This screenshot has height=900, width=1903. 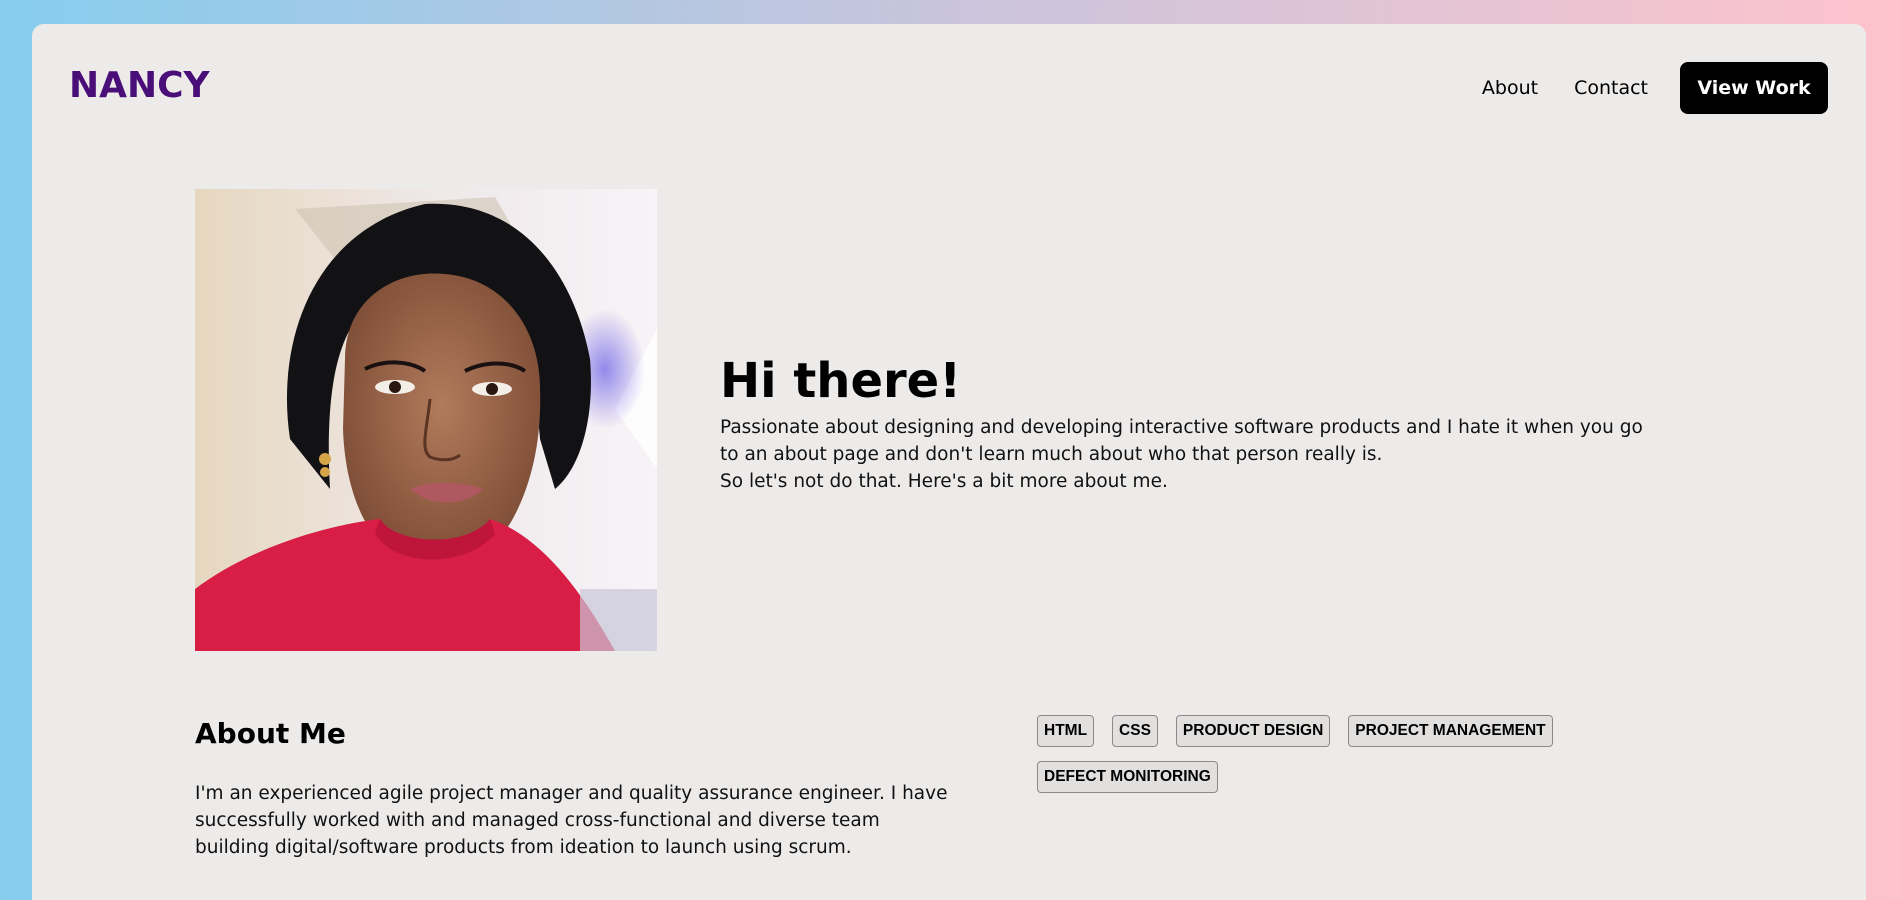 I want to click on skill-tag-project-management: PROJECT MANAGEMENT, so click(x=1450, y=731).